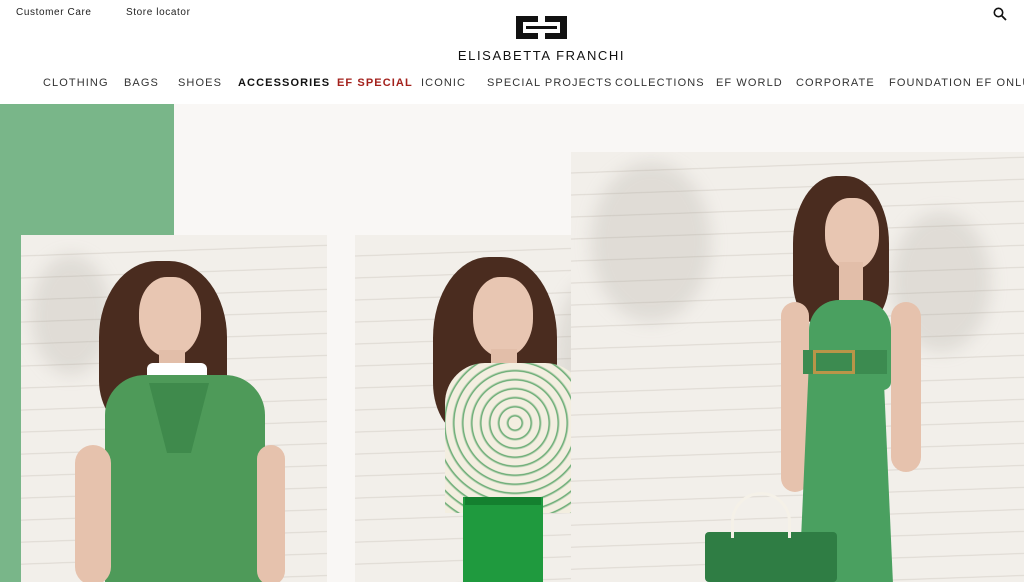 The width and height of the screenshot is (1024, 582). What do you see at coordinates (749, 83) in the screenshot?
I see `nav-ef-world: EF WORLD` at bounding box center [749, 83].